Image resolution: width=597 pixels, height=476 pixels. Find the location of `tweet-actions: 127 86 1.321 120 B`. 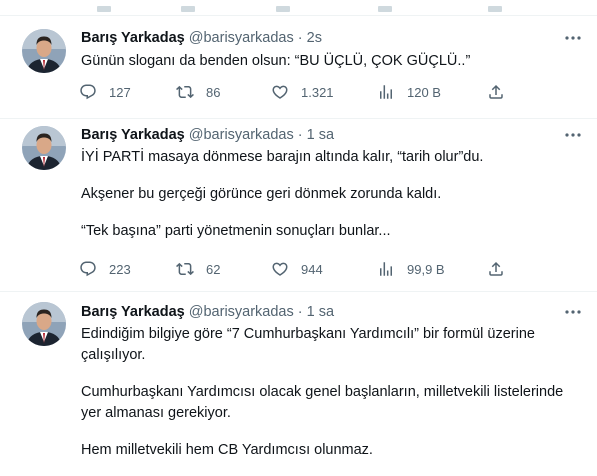

tweet-actions: 127 86 1.321 120 B is located at coordinates (294, 92).